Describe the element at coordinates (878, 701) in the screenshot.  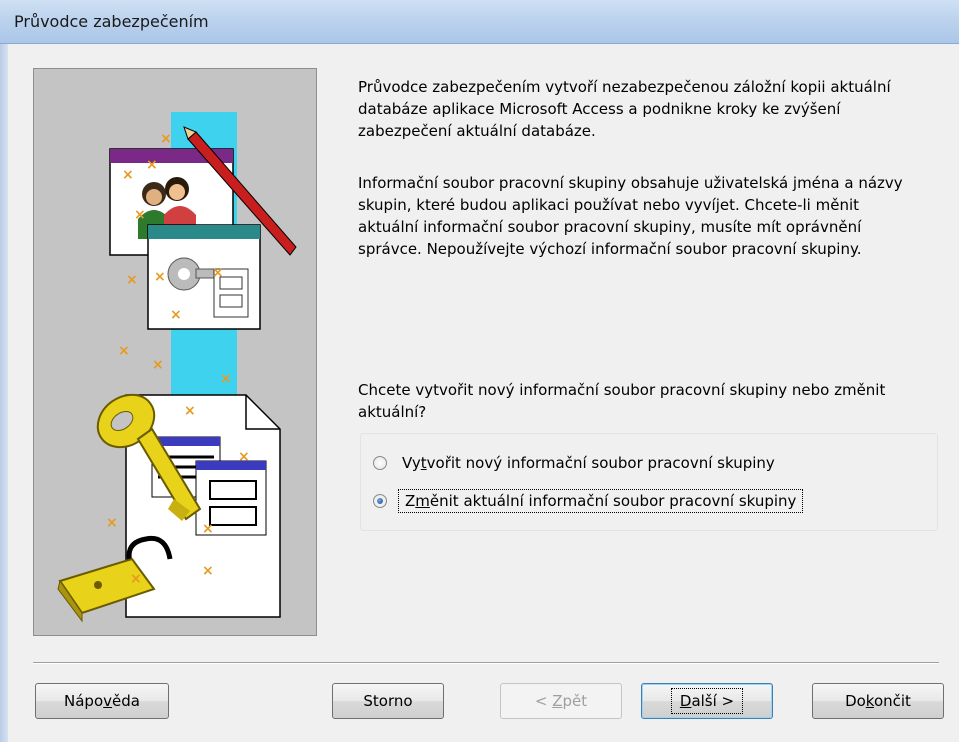
I see `finish-button: Dokončit` at that location.